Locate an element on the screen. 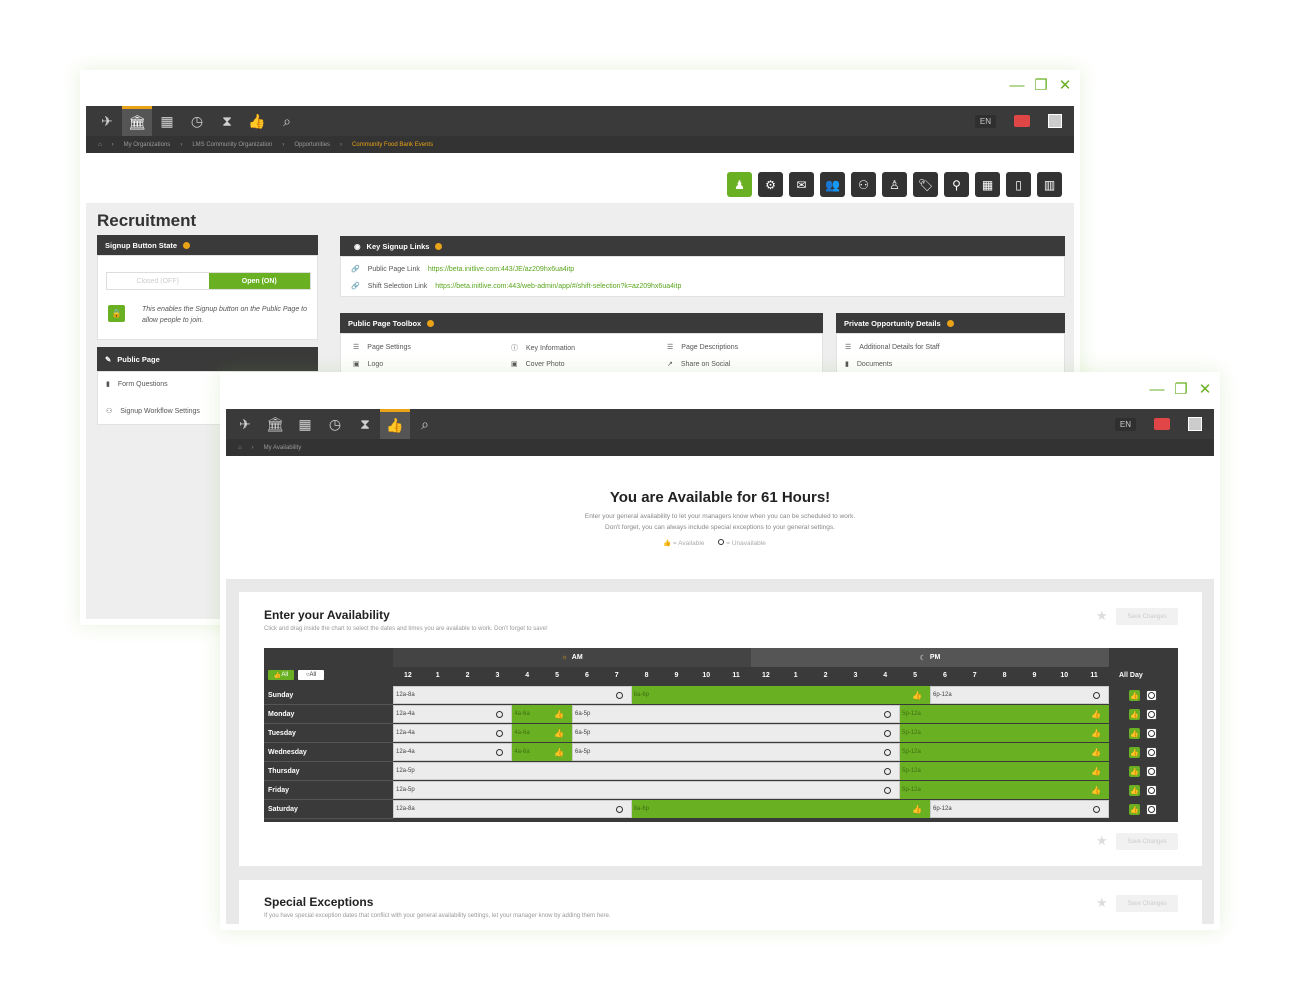 The width and height of the screenshot is (1300, 1000). avatar is located at coordinates (1195, 424).